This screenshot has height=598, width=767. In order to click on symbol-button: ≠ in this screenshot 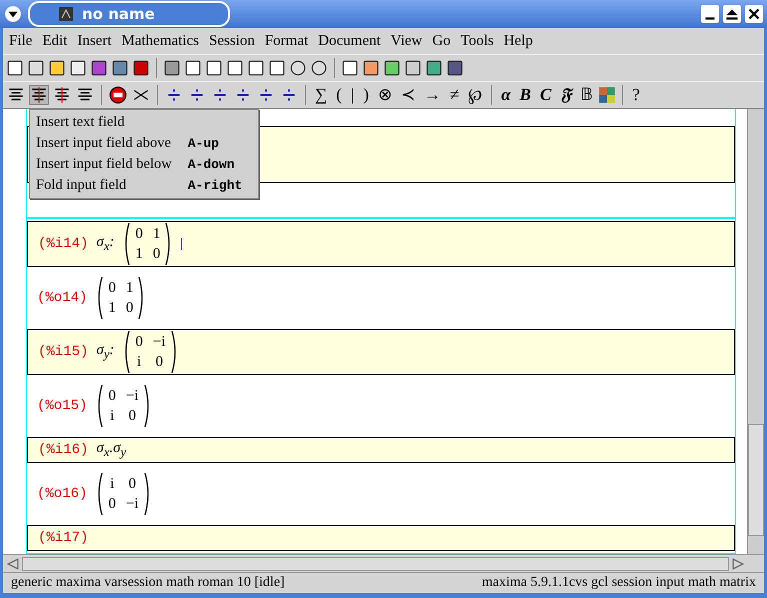, I will do `click(454, 95)`.